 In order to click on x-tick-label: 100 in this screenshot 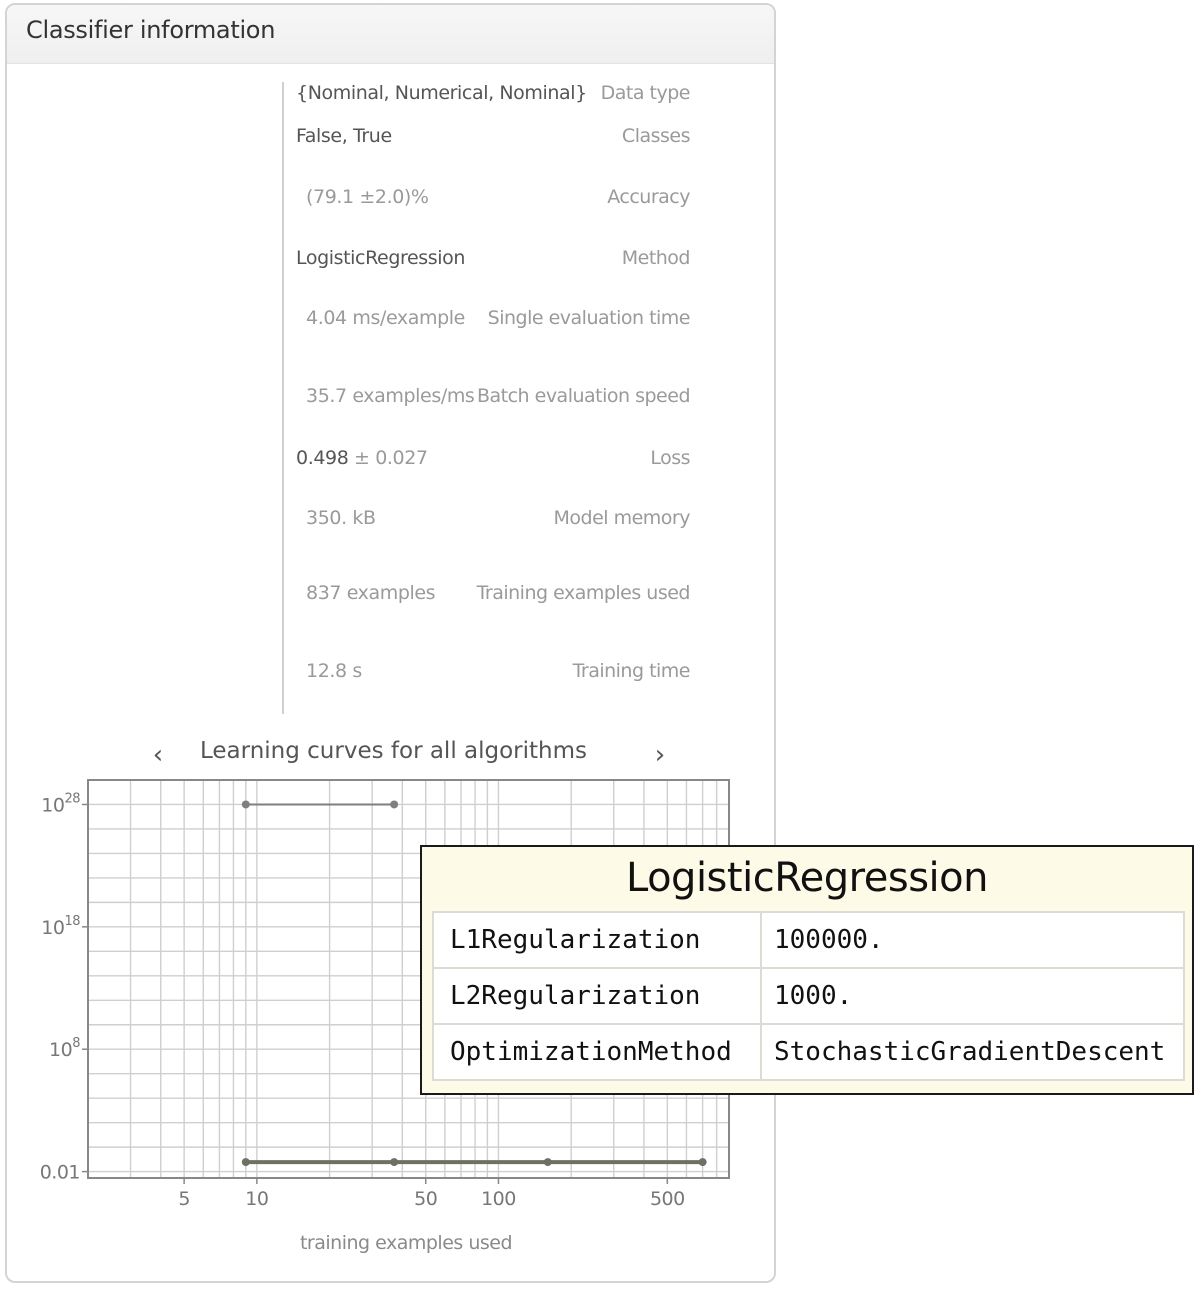, I will do `click(498, 1199)`.